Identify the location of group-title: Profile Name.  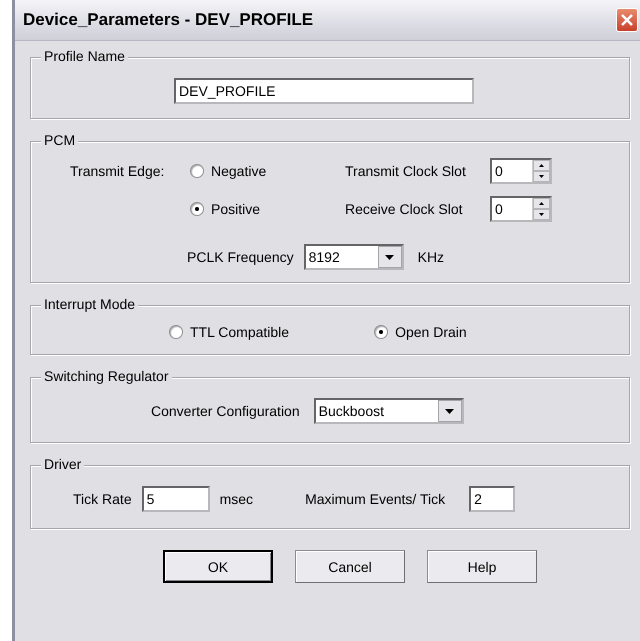
(84, 56).